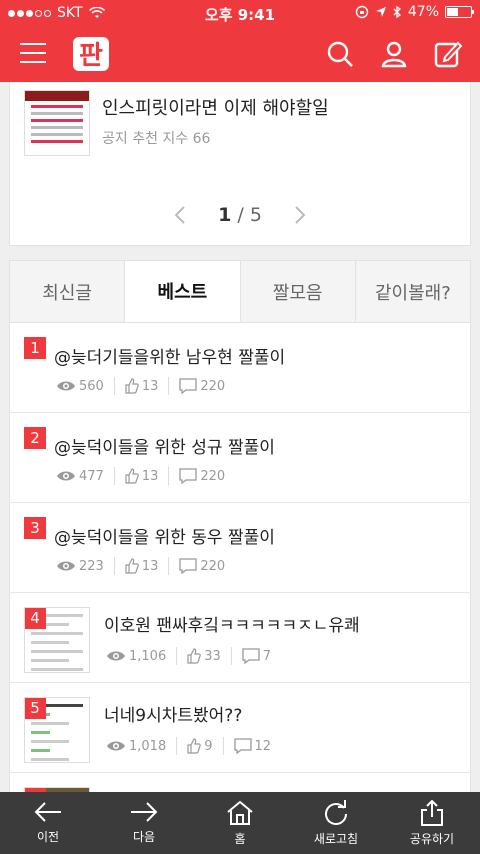 This screenshot has height=854, width=480. What do you see at coordinates (336, 812) in the screenshot?
I see `refresh-icon` at bounding box center [336, 812].